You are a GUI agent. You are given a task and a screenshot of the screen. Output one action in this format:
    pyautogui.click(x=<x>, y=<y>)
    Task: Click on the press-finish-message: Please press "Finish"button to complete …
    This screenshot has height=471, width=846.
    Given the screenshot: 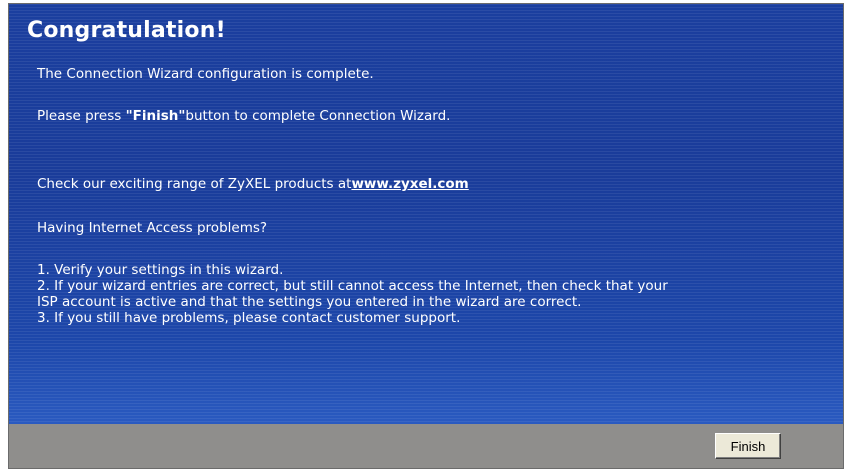 What is the action you would take?
    pyautogui.click(x=243, y=116)
    